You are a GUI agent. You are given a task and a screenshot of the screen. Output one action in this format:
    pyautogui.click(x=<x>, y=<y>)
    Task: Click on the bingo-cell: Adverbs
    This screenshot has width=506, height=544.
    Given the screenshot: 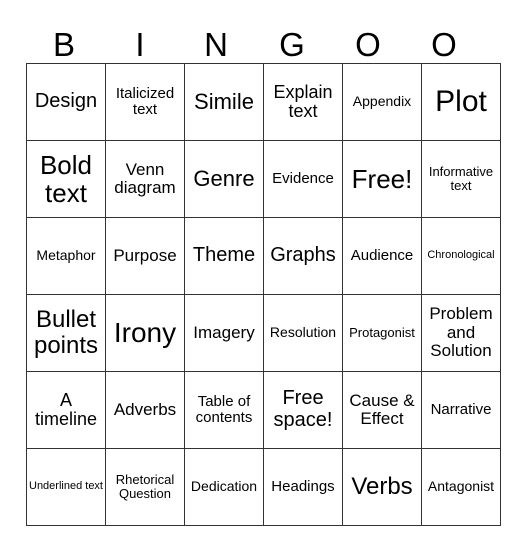 What is the action you would take?
    pyautogui.click(x=145, y=410)
    